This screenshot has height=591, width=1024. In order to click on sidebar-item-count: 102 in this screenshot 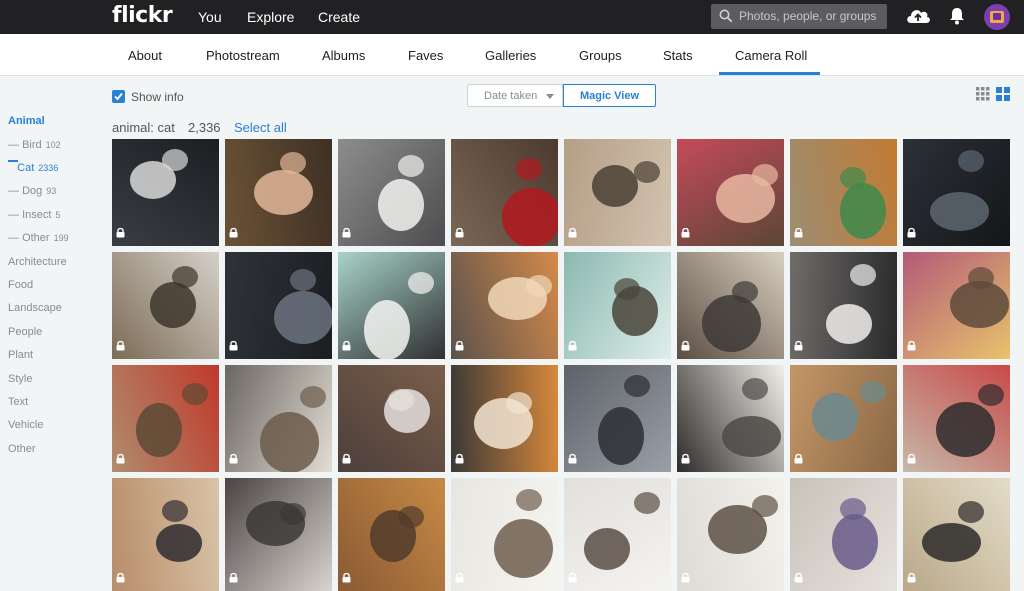, I will do `click(53, 145)`.